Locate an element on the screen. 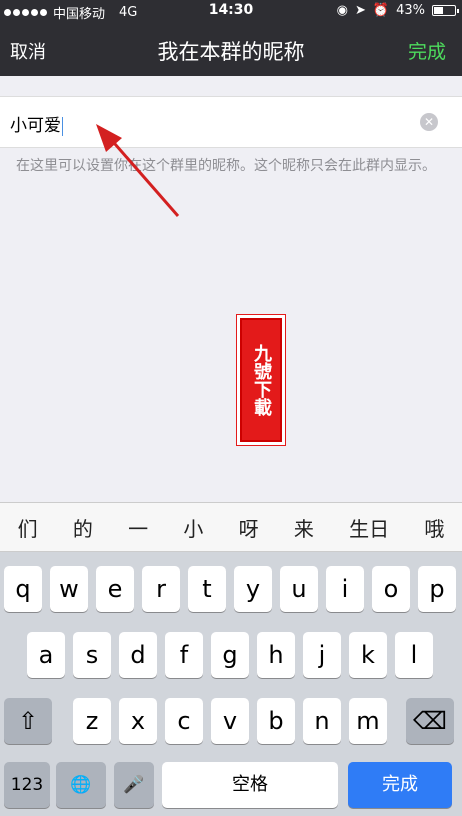 Image resolution: width=462 pixels, height=816 pixels. key-h: h is located at coordinates (276, 655).